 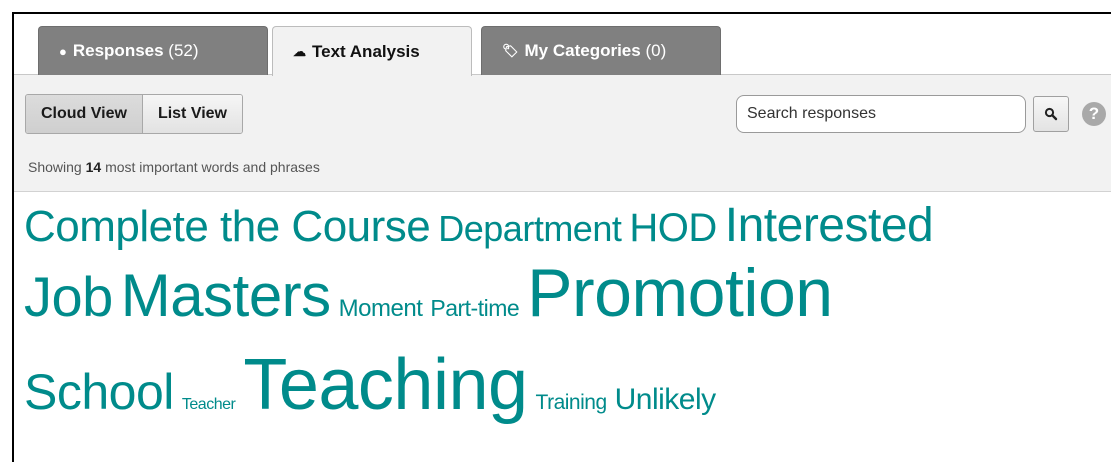 I want to click on summary-count: 14, so click(x=93, y=167).